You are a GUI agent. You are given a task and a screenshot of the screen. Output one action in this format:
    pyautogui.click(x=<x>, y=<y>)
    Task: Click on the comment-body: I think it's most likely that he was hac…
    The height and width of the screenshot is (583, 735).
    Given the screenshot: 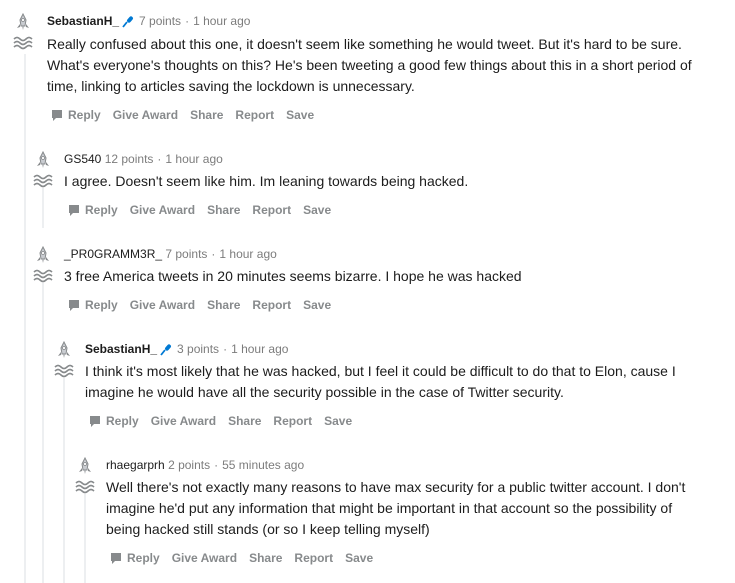 What is the action you would take?
    pyautogui.click(x=380, y=381)
    